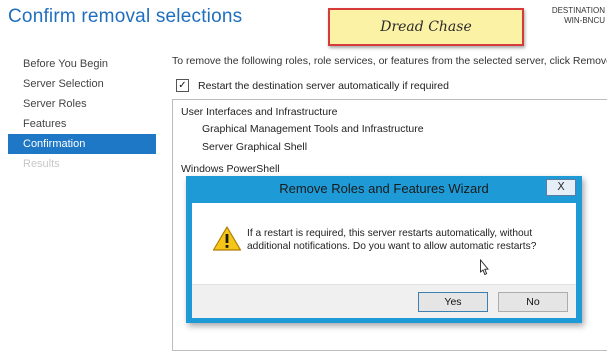 The width and height of the screenshot is (607, 352). I want to click on dialog-title: Remove Roles and Features Wizard, so click(384, 188).